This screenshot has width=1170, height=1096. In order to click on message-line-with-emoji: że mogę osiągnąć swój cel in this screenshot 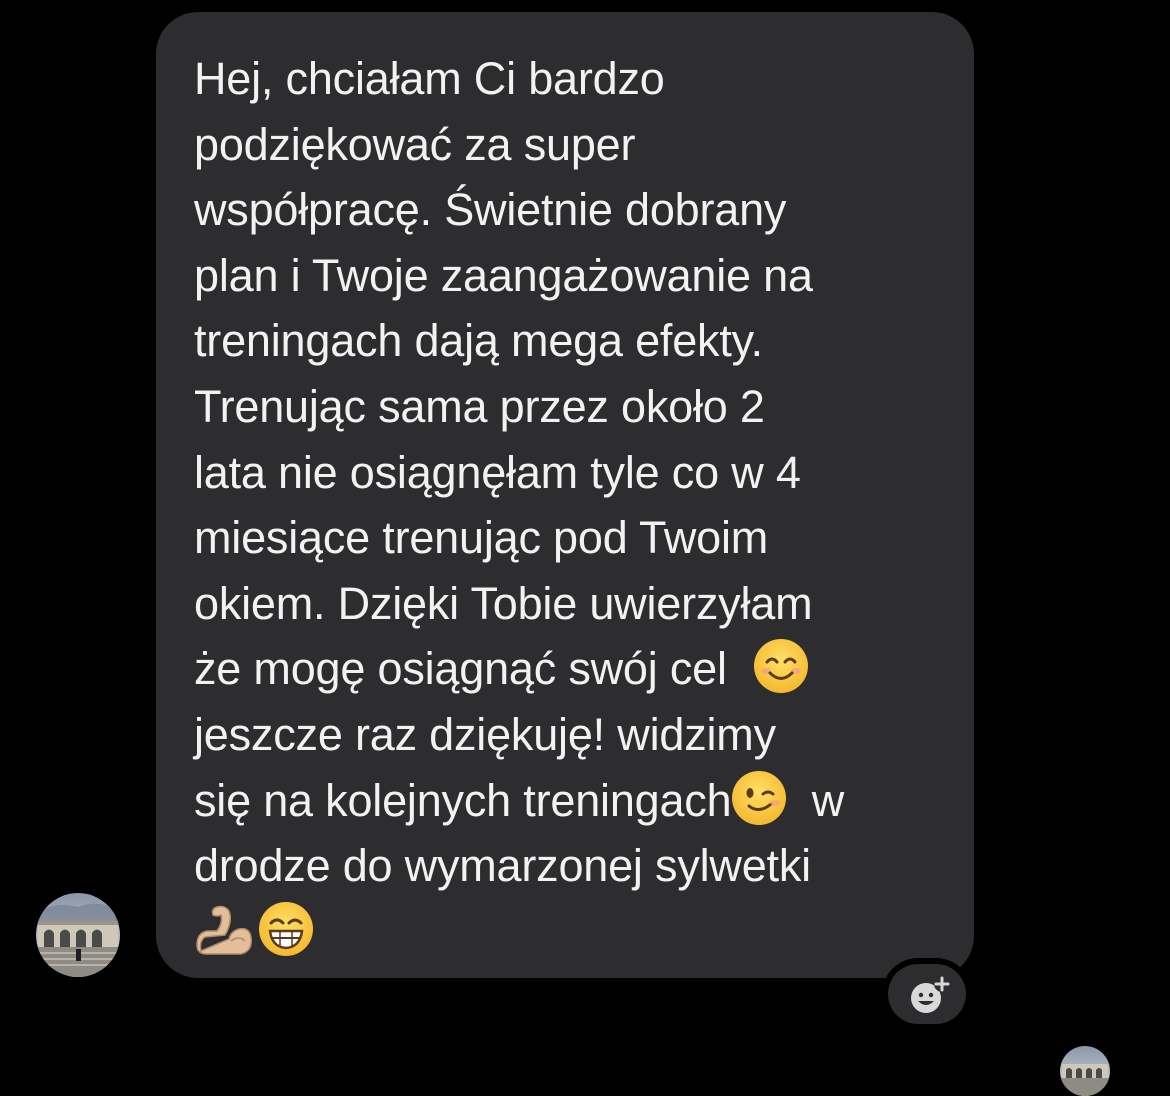, I will do `click(569, 669)`.